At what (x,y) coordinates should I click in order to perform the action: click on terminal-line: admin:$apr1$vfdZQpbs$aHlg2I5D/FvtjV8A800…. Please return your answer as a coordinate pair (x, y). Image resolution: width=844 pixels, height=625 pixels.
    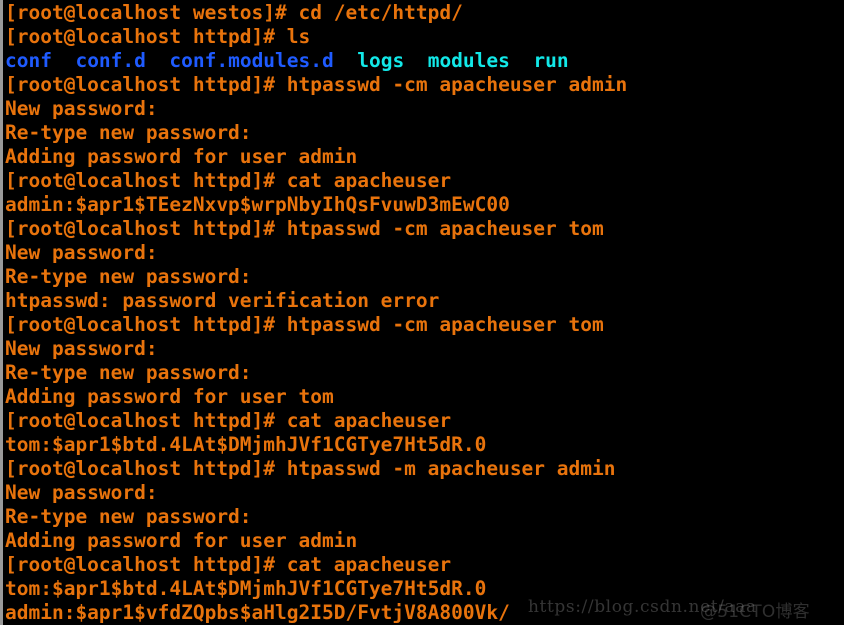
    Looking at the image, I should click on (424, 613).